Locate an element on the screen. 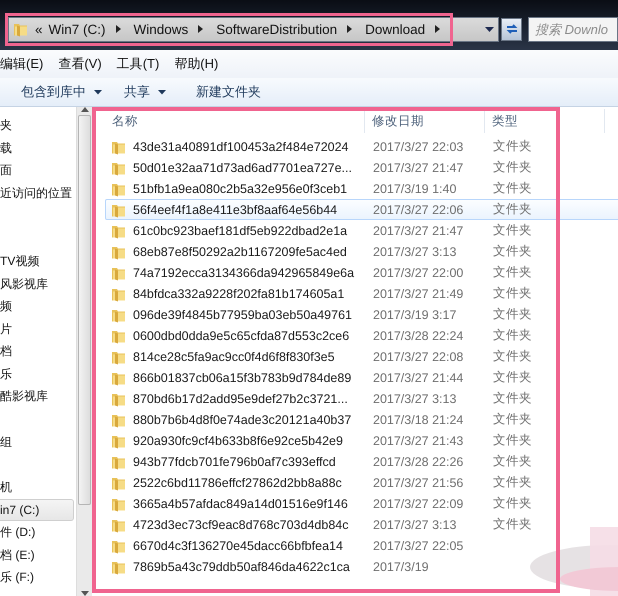 This screenshot has width=618, height=596. file-row: 096de39f4845b77959ba03eb50a49761 2017/3/19 3:17 文件夹 is located at coordinates (361, 314).